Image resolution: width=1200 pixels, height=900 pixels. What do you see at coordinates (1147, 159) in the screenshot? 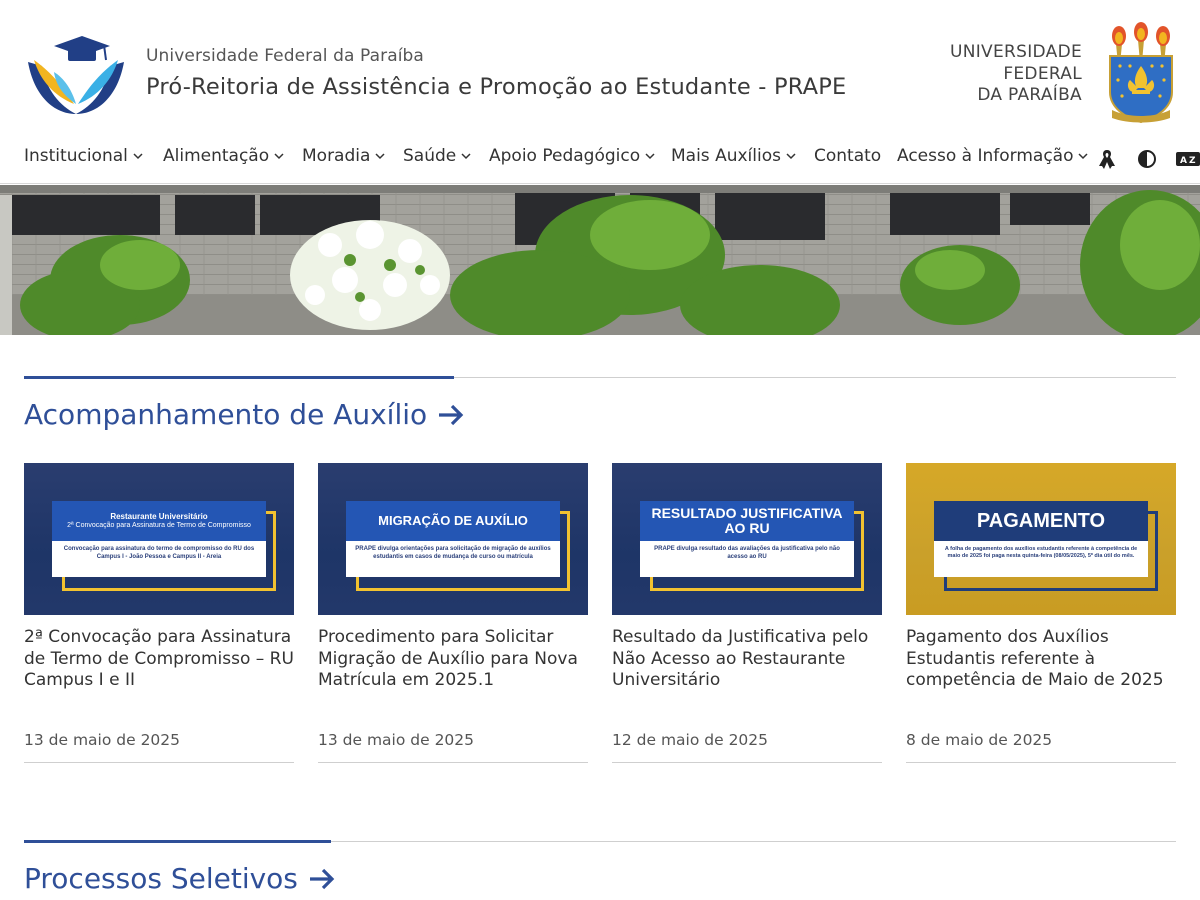
I see `contrast-icon` at bounding box center [1147, 159].